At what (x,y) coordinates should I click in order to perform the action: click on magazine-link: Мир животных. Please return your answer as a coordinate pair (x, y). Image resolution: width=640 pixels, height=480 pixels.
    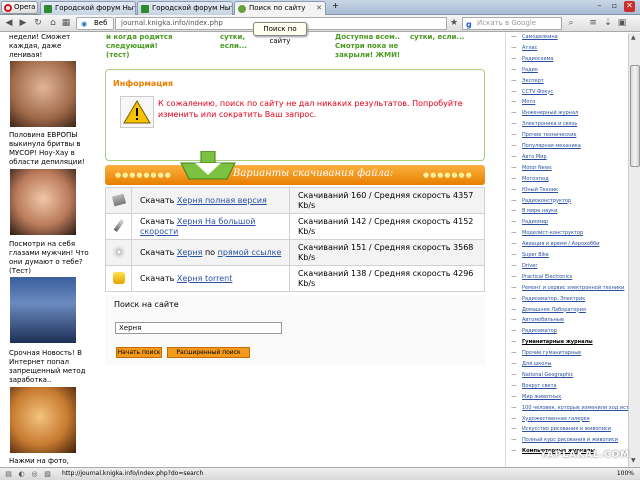
    Looking at the image, I should click on (541, 397).